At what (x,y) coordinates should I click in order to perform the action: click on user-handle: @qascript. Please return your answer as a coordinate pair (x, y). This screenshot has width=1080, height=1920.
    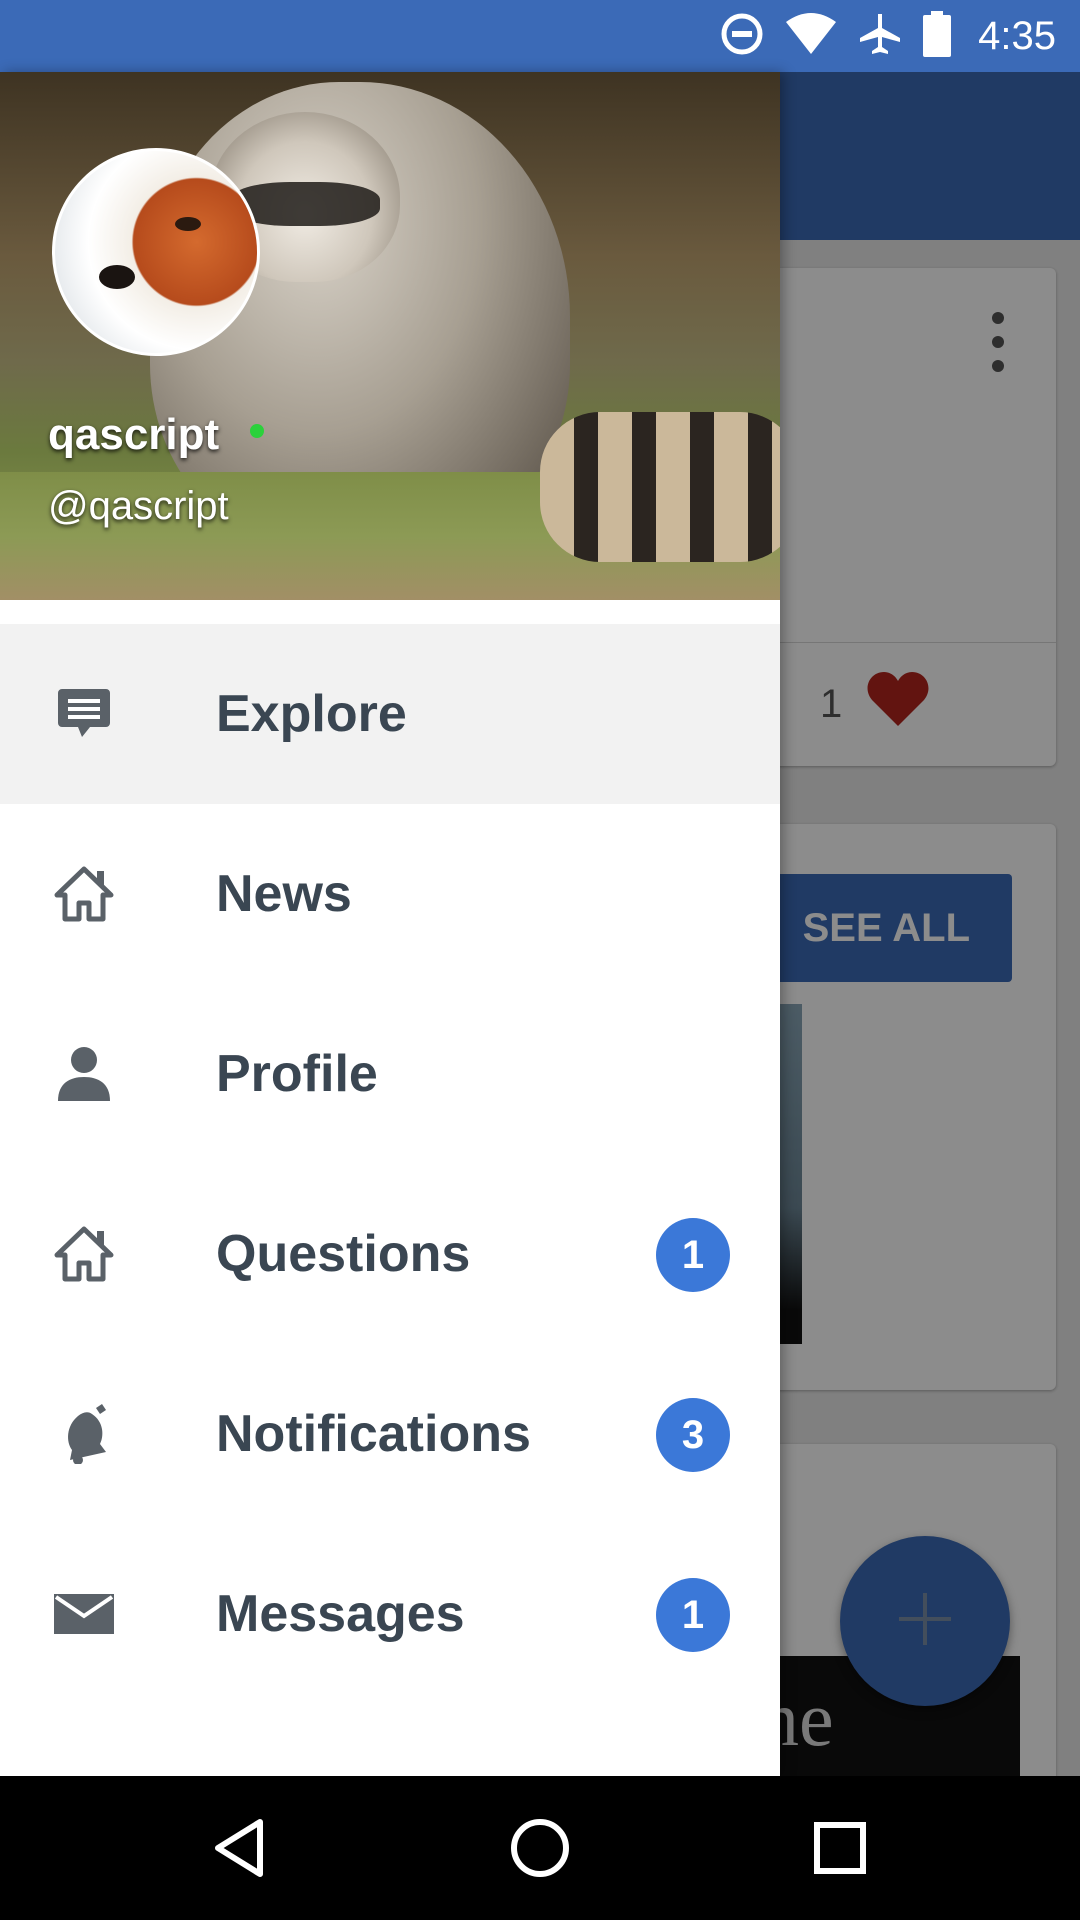
    Looking at the image, I should click on (138, 506).